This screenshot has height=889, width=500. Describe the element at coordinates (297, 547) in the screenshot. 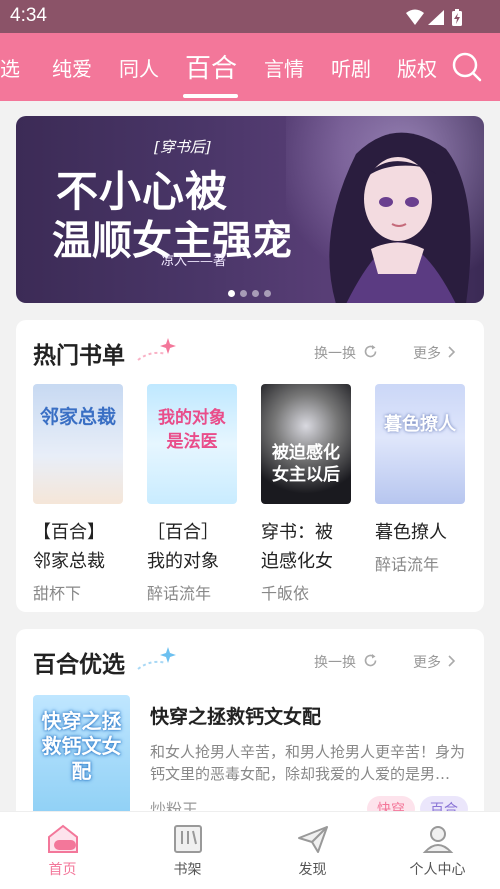

I see `book-title: 穿书：被 迫感化女` at that location.